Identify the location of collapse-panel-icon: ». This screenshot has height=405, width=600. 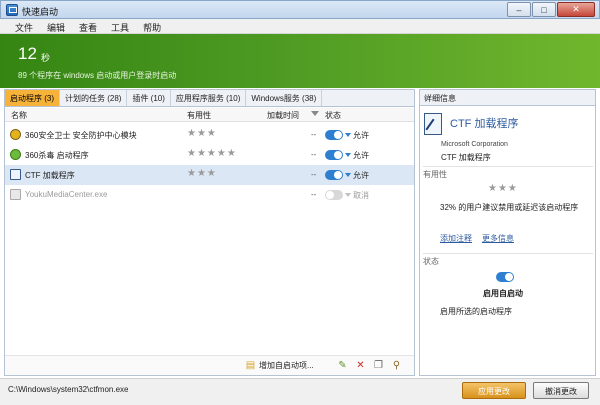
(507, 97).